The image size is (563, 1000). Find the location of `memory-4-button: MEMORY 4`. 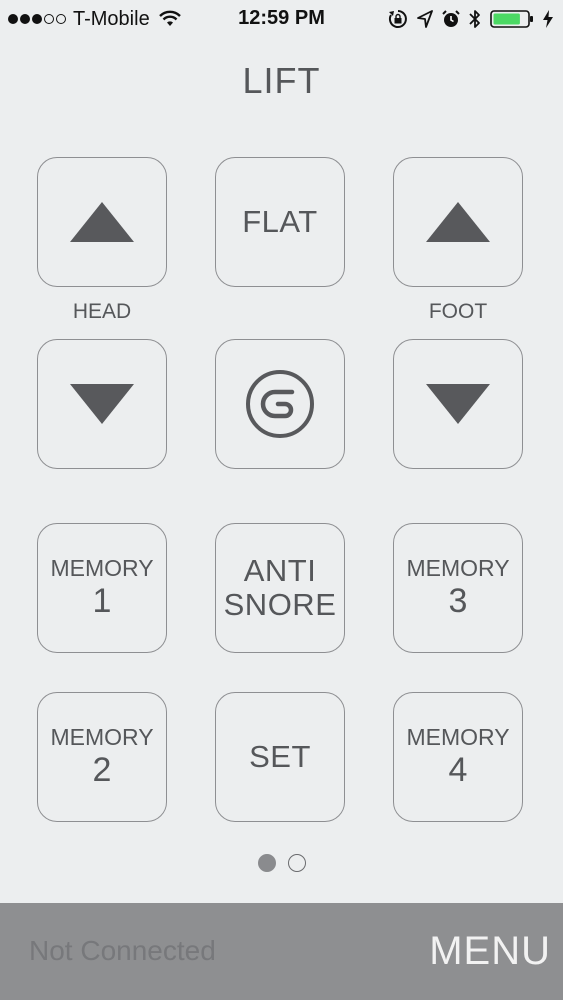

memory-4-button: MEMORY 4 is located at coordinates (458, 757).